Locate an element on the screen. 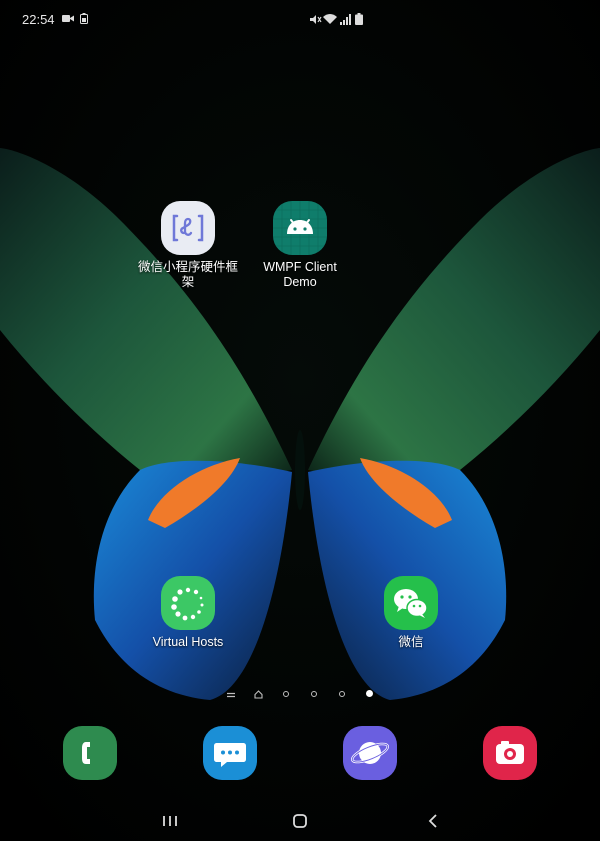  dock-camera is located at coordinates (510, 753).